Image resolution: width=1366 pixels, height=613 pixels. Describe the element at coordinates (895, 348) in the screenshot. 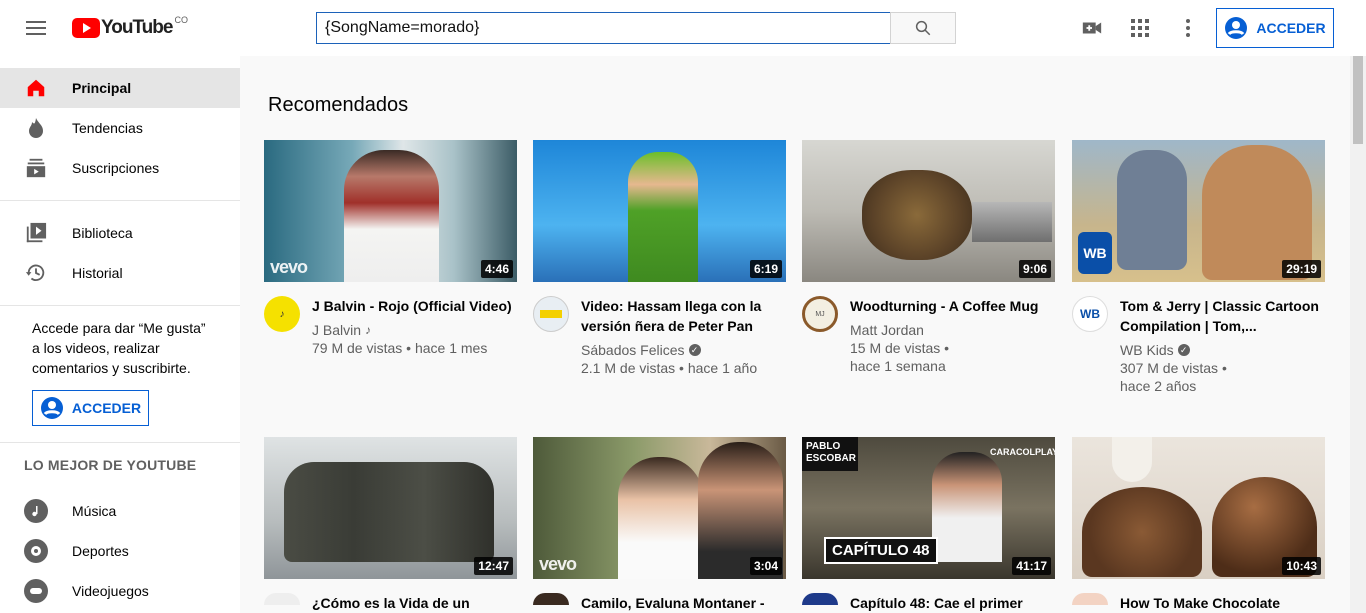

I see `view-count: 15 M de vistas` at that location.